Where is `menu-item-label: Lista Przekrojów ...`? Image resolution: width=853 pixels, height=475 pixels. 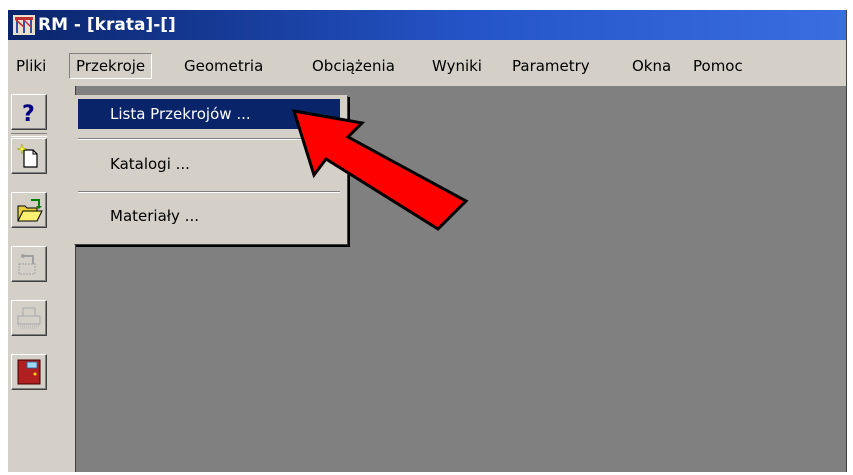
menu-item-label: Lista Przekrojów ... is located at coordinates (180, 114).